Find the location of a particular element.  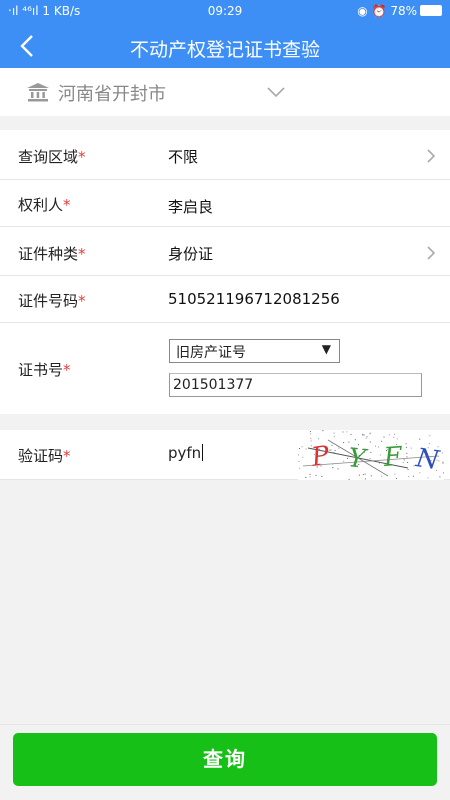

building-icon is located at coordinates (38, 92).